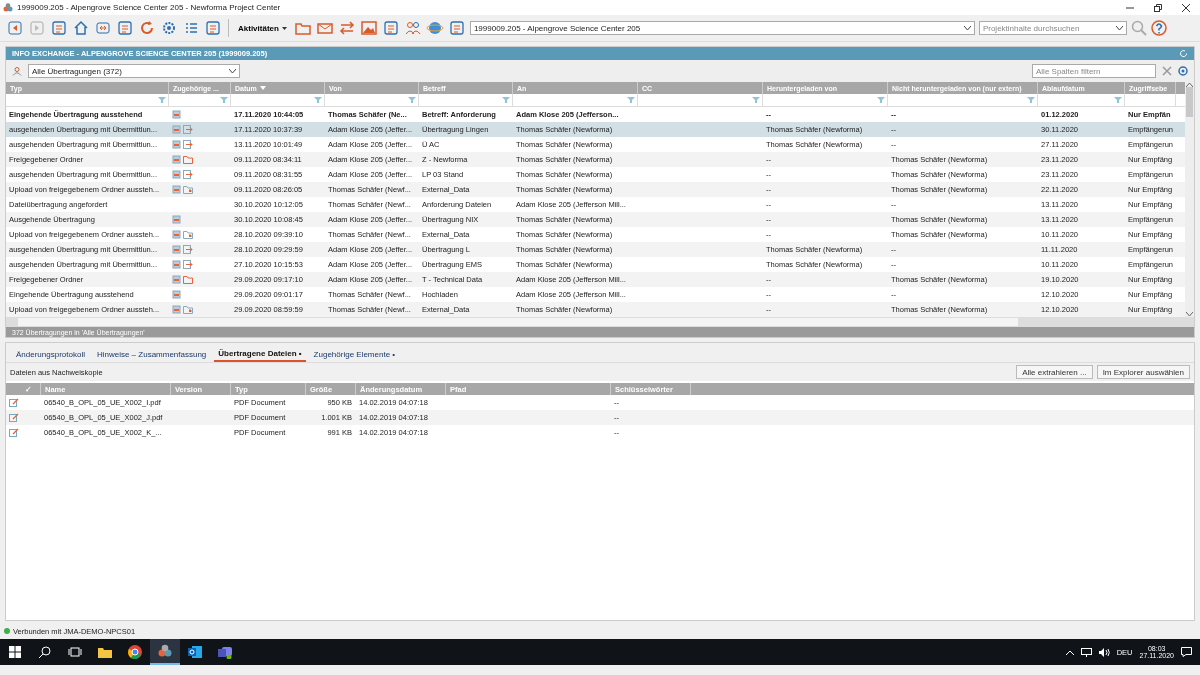 This screenshot has width=1200, height=675. Describe the element at coordinates (412, 28) in the screenshot. I see `people-icon` at that location.